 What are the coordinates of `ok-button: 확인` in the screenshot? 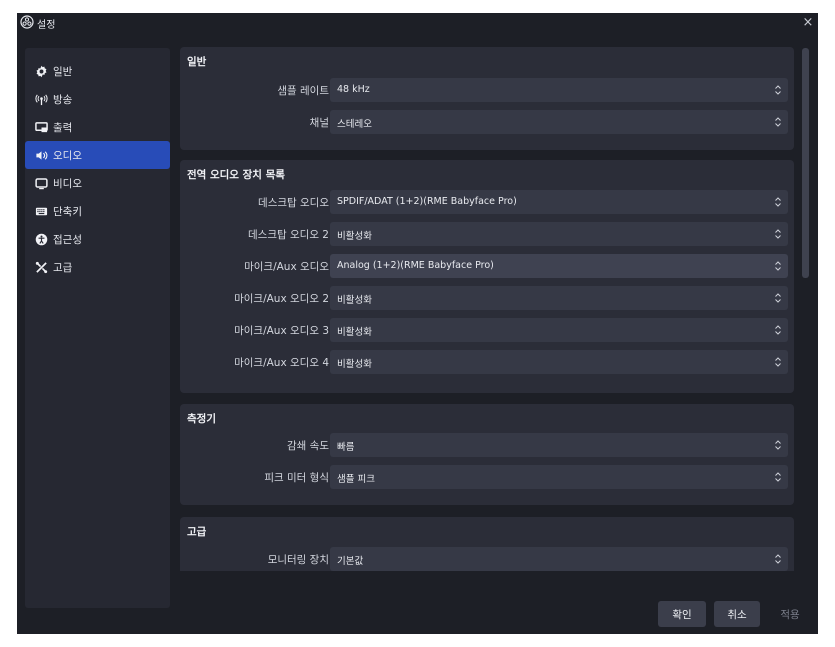 It's located at (682, 614).